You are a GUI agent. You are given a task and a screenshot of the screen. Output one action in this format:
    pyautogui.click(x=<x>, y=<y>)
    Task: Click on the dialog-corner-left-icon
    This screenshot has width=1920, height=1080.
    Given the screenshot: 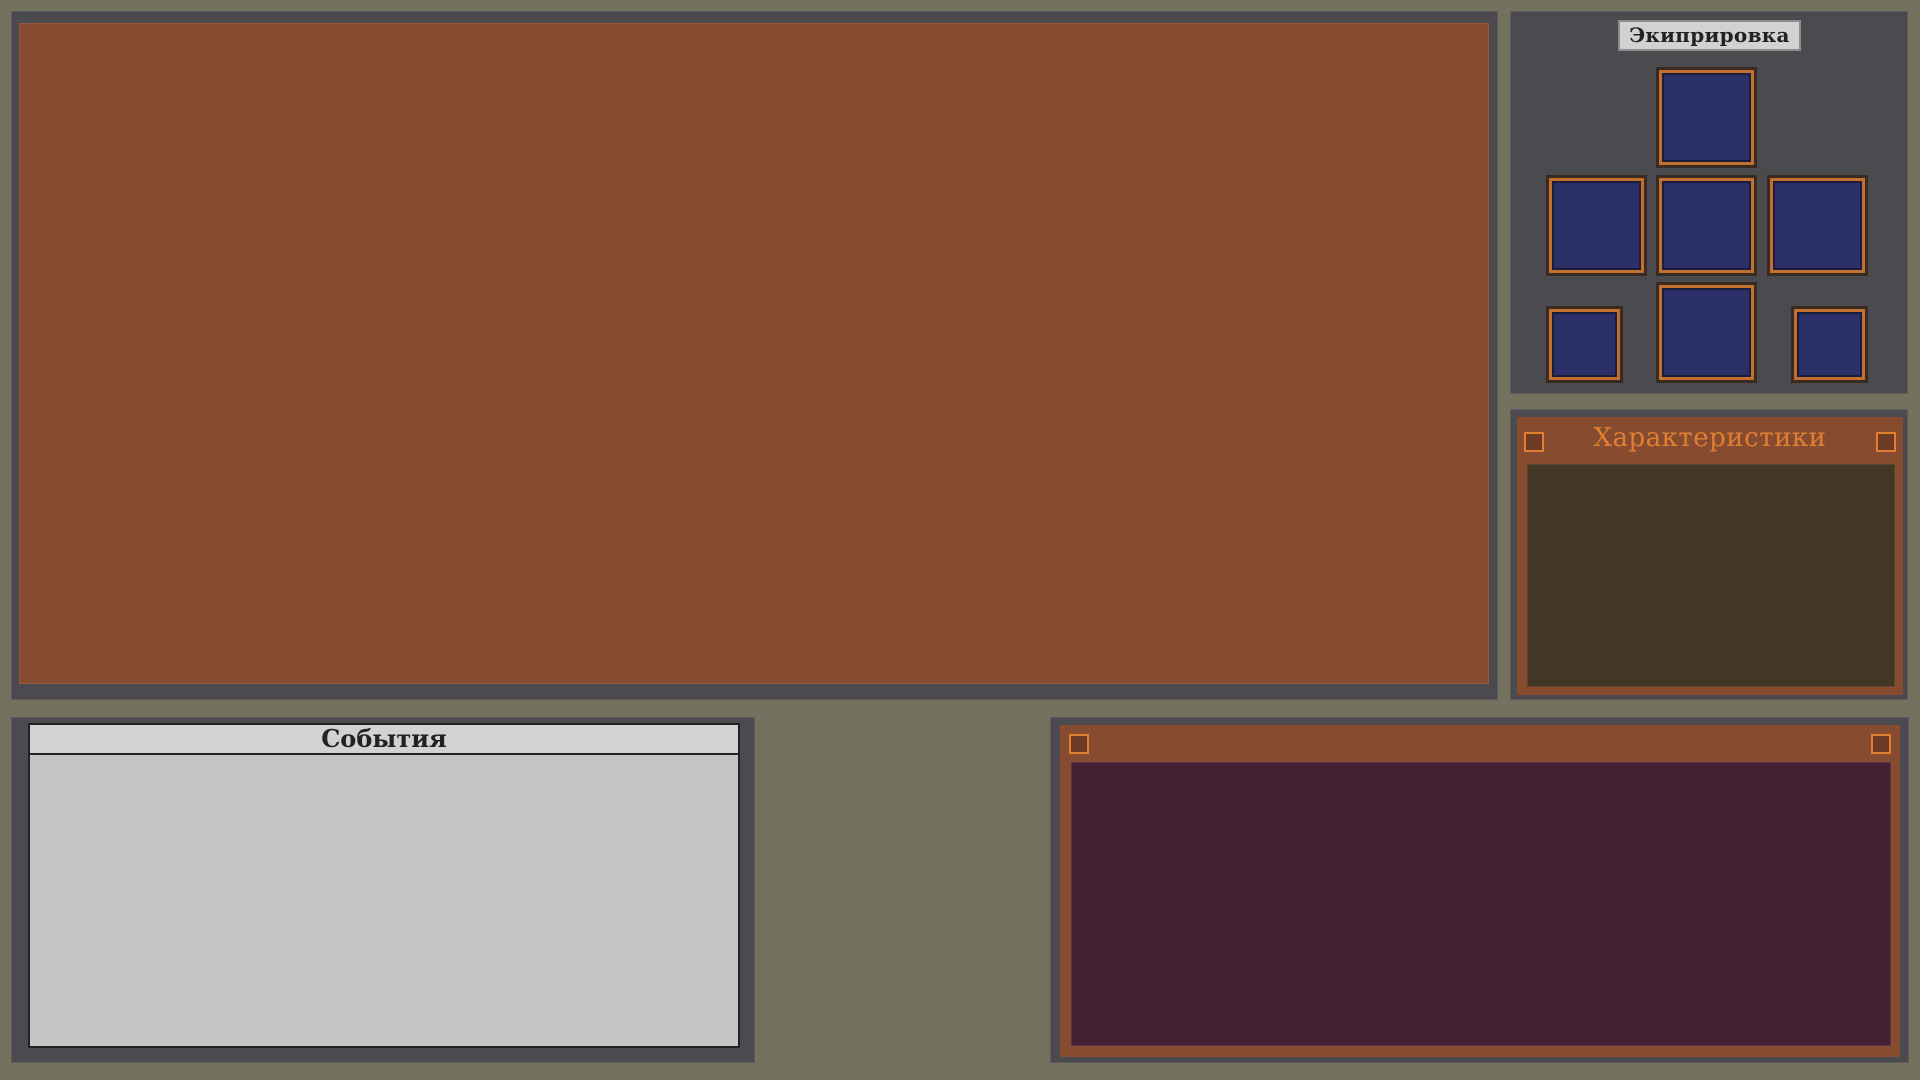 What is the action you would take?
    pyautogui.click(x=1079, y=744)
    